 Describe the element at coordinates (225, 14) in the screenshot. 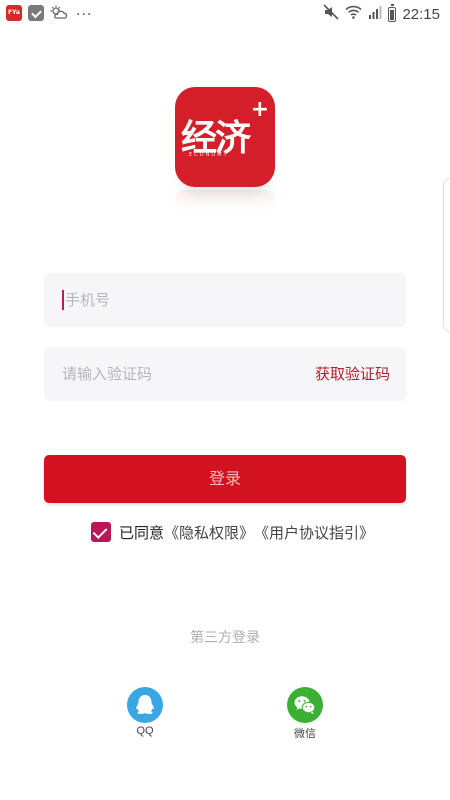

I see `status-bar: FYa ... 22:15` at that location.